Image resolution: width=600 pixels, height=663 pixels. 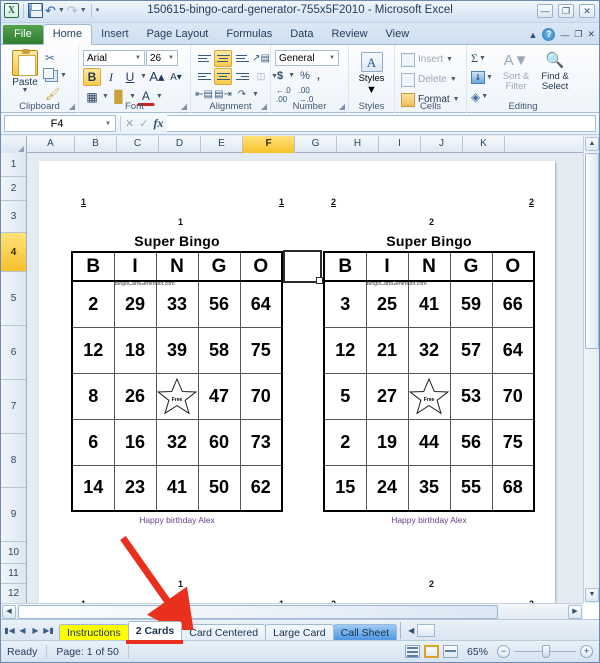 What do you see at coordinates (13, 407) in the screenshot?
I see `row-header-7: 7` at bounding box center [13, 407].